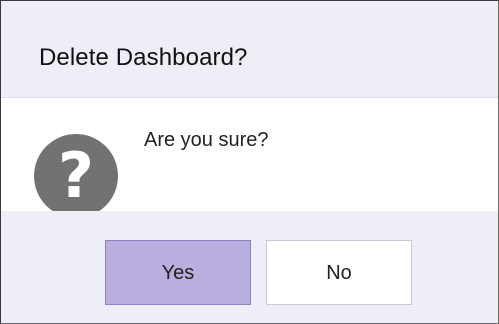 The image size is (499, 324). Describe the element at coordinates (206, 140) in the screenshot. I see `dialog-message: Are you sure?` at that location.